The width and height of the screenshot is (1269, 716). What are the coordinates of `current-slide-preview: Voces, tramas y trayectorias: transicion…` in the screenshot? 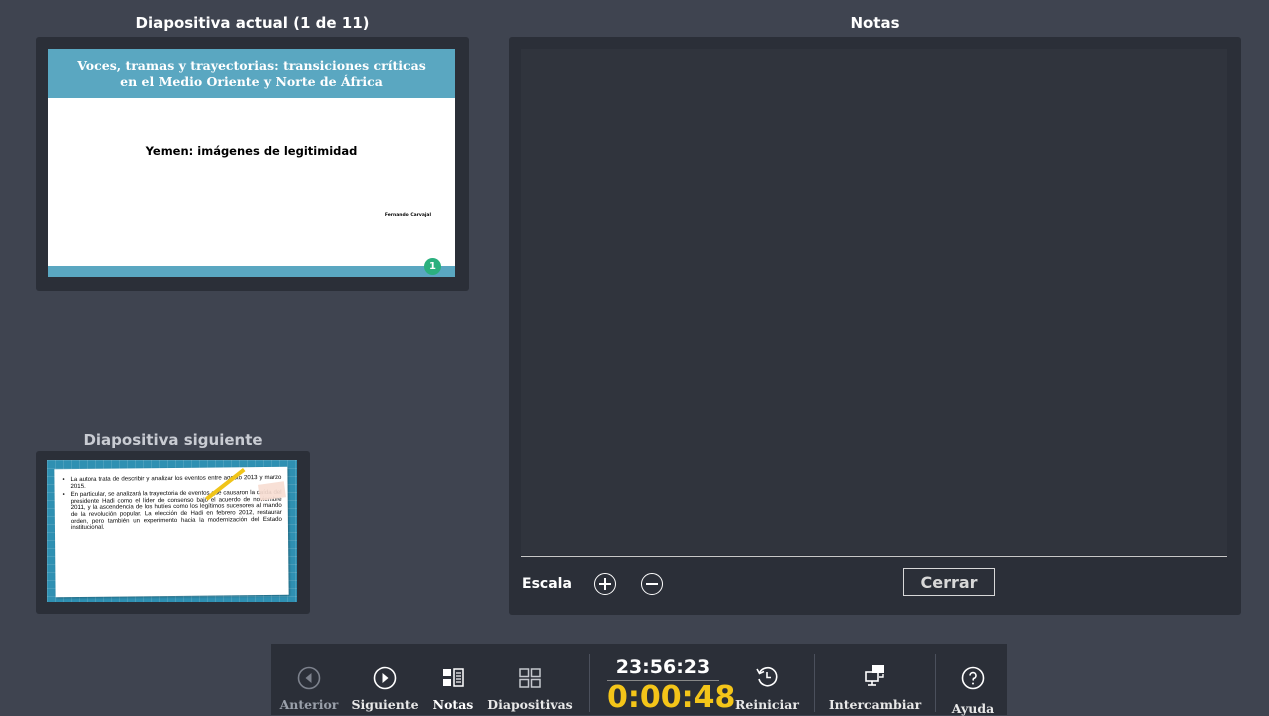 It's located at (251, 163).